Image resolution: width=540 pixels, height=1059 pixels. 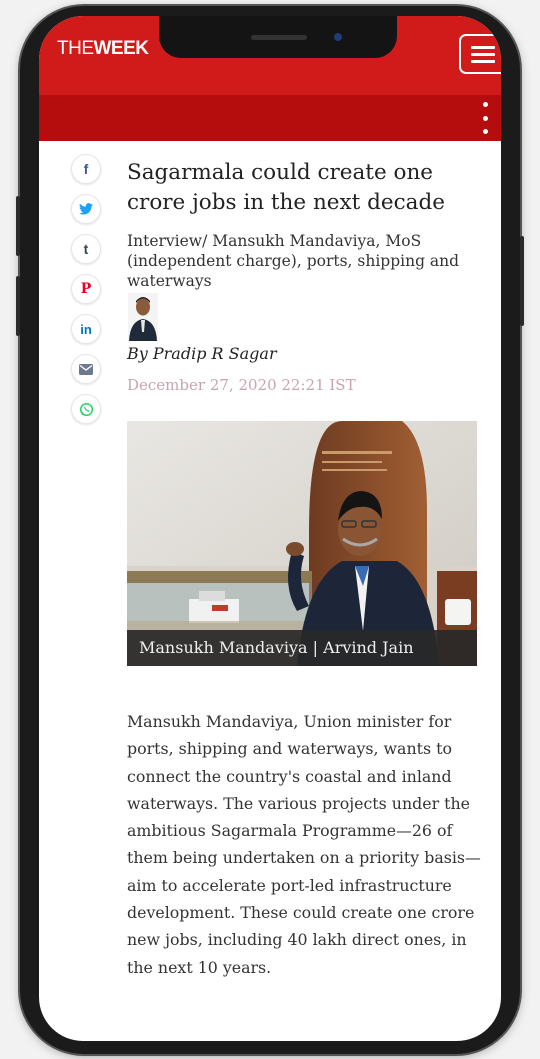 I want to click on pinterest-icon: P, so click(x=86, y=289).